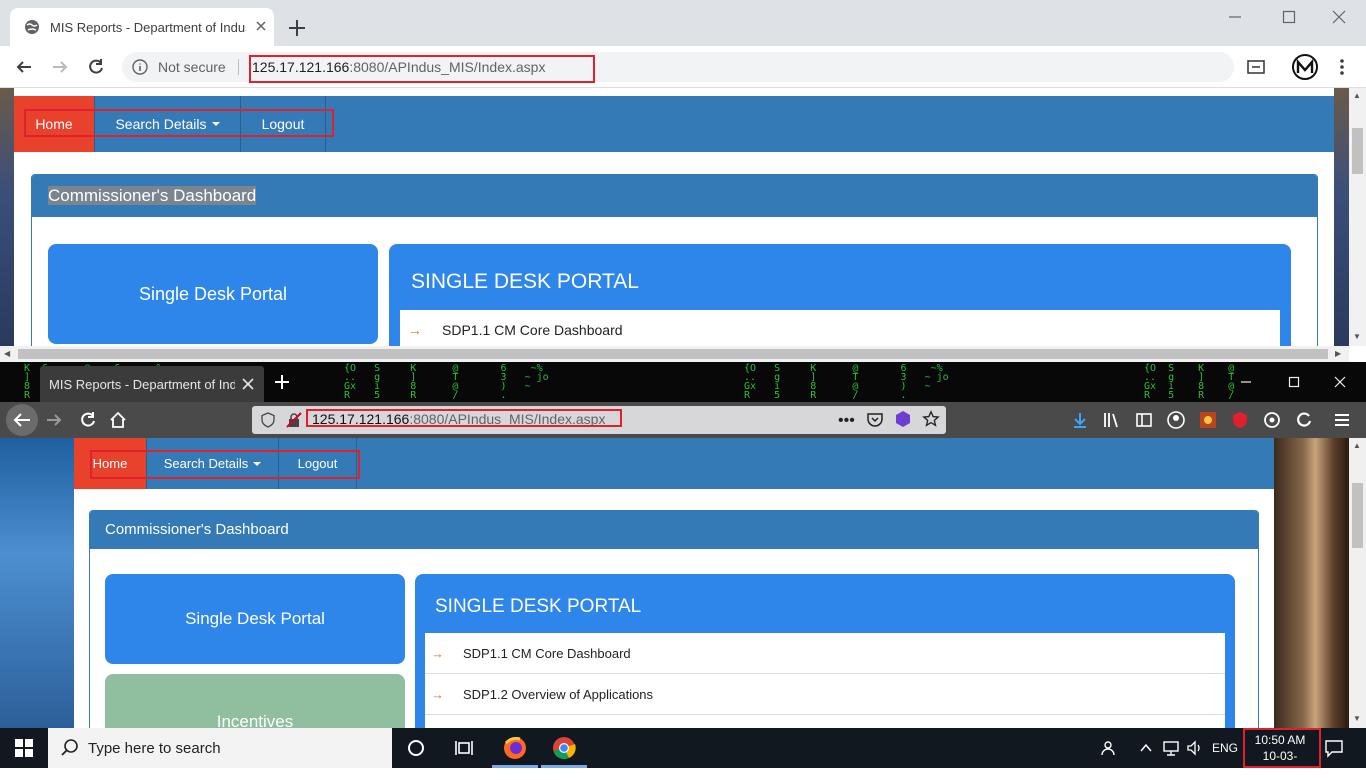 The height and width of the screenshot is (780, 1366). Describe the element at coordinates (1272, 420) in the screenshot. I see `settings-extension-icon` at that location.